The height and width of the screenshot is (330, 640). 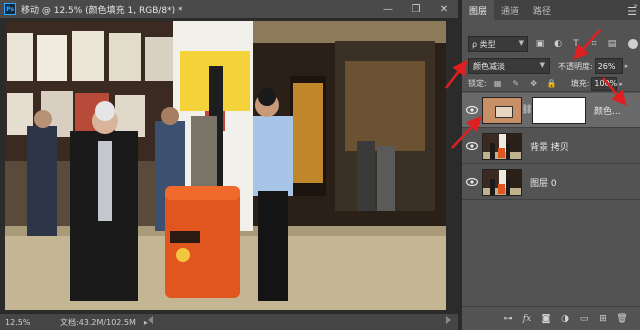 What do you see at coordinates (594, 44) in the screenshot?
I see `shape-filter-icon: ⌗` at bounding box center [594, 44].